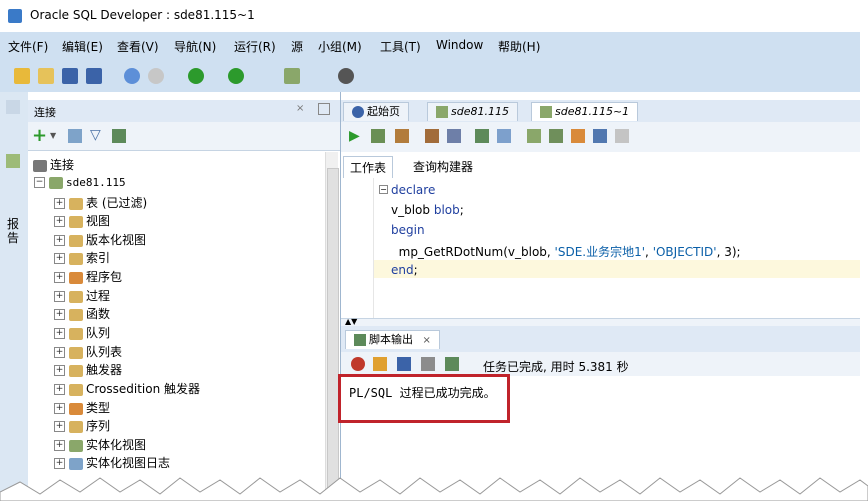 The height and width of the screenshot is (501, 868). What do you see at coordinates (333, 334) in the screenshot?
I see `scrollbar-thumb` at bounding box center [333, 334].